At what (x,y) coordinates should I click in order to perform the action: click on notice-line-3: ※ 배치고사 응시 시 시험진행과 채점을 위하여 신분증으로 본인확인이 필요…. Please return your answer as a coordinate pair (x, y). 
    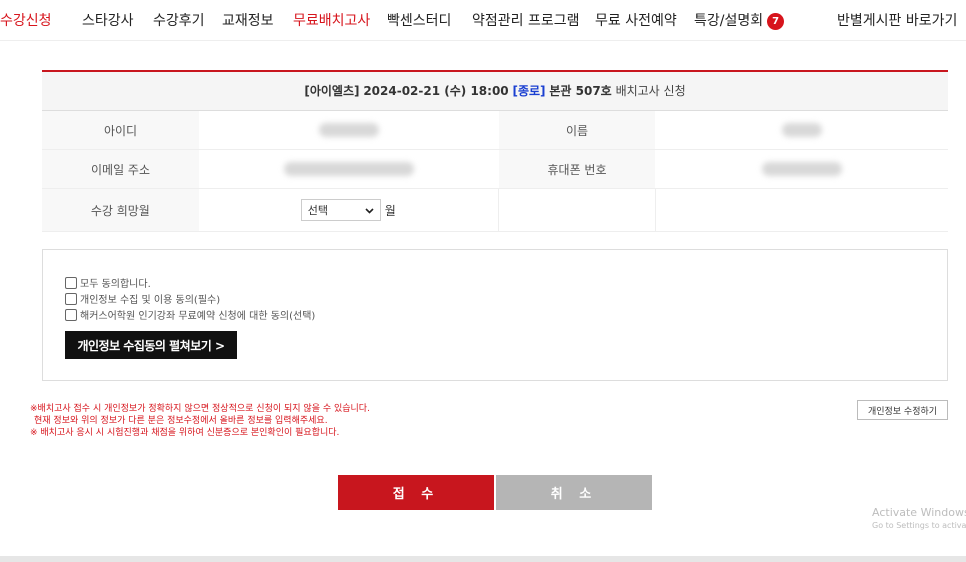
    Looking at the image, I should click on (185, 433).